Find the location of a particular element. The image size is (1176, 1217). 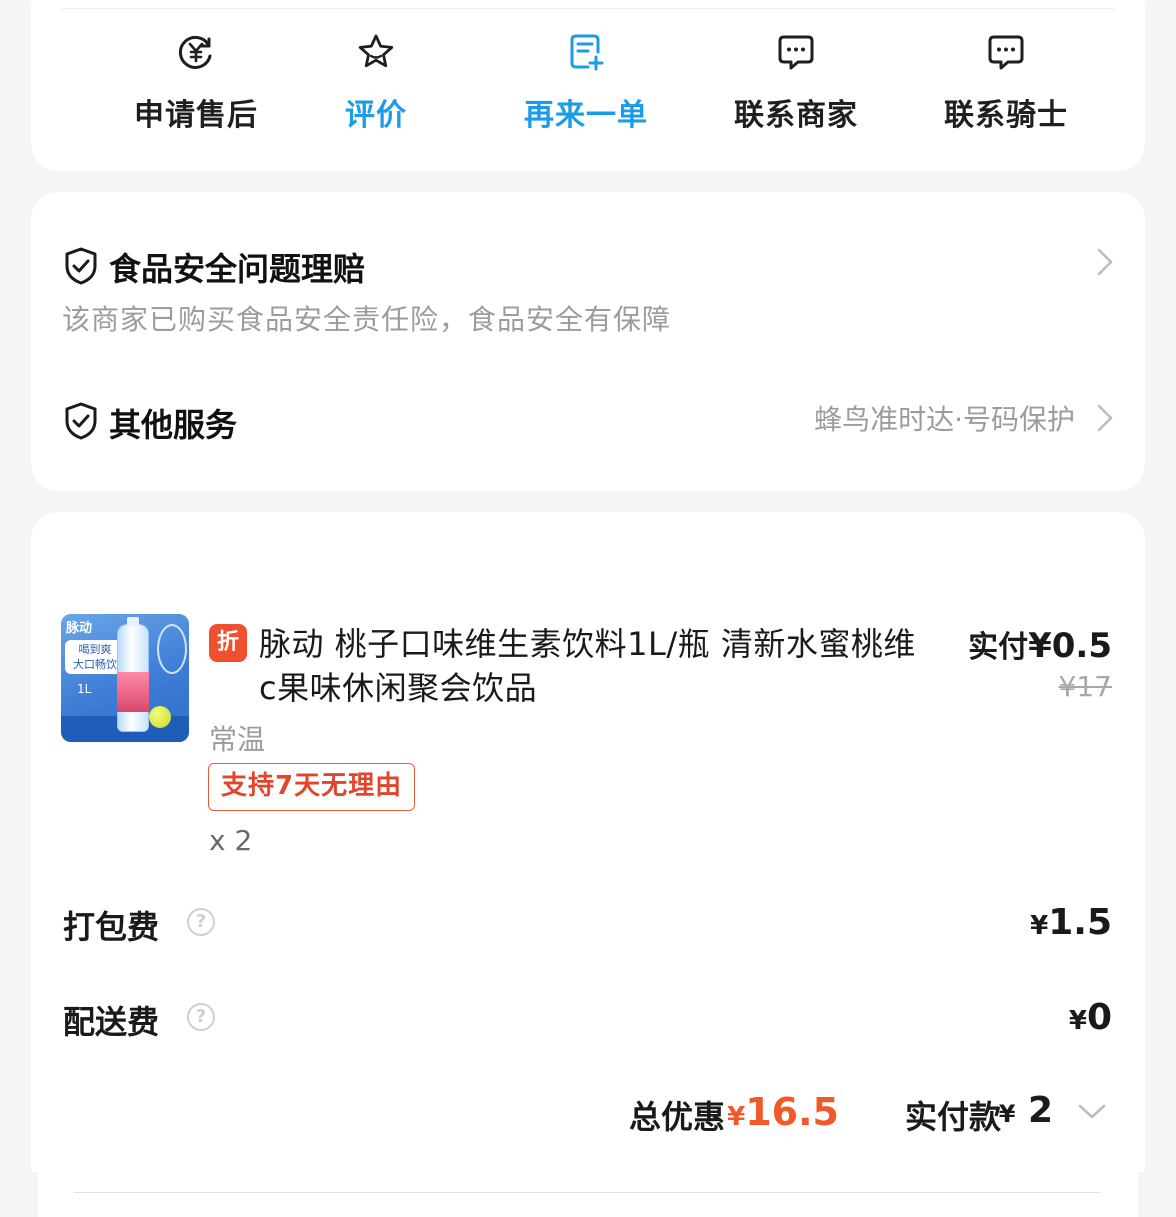

review-label: 评价 is located at coordinates (376, 115).